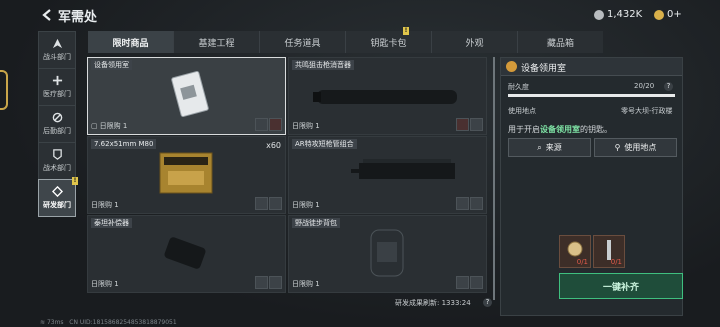 The height and width of the screenshot is (327, 720). I want to click on tab-label: 限时商品, so click(130, 43).